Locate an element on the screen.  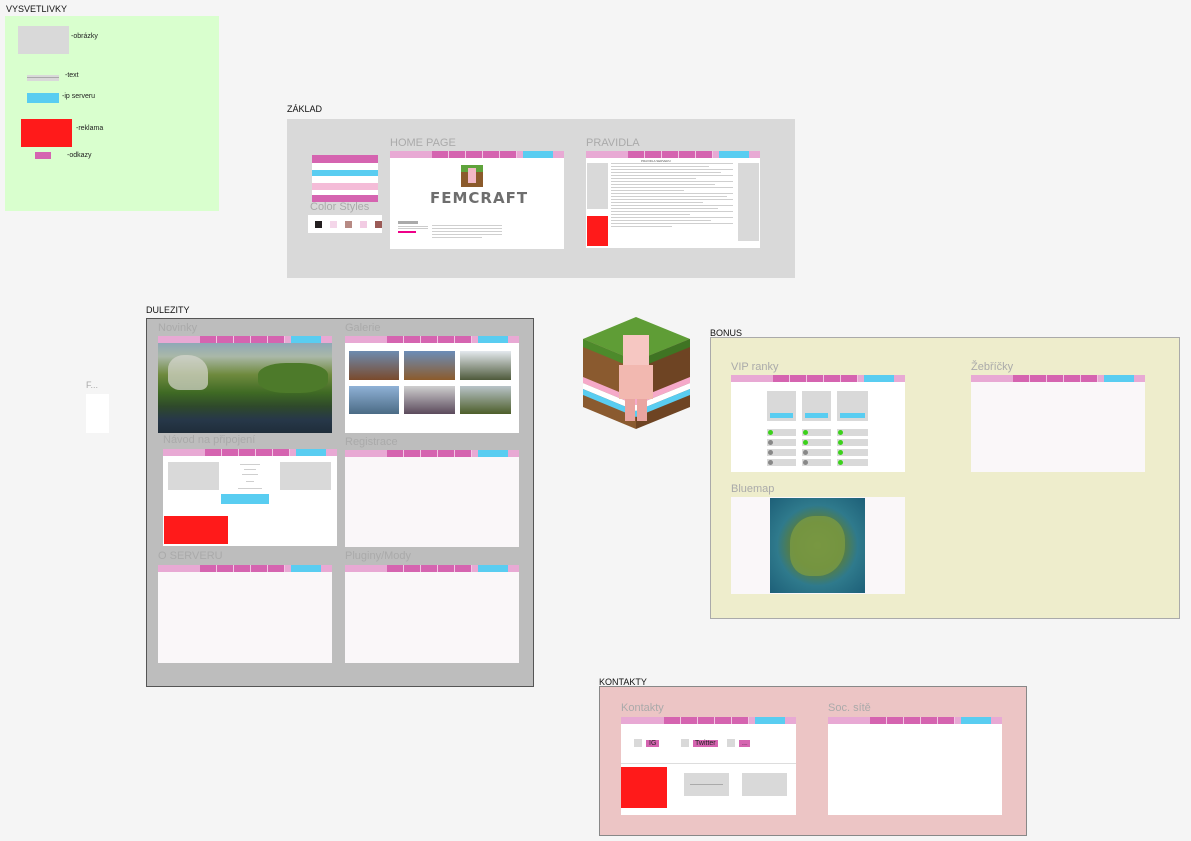
landscape-image is located at coordinates (245, 388).